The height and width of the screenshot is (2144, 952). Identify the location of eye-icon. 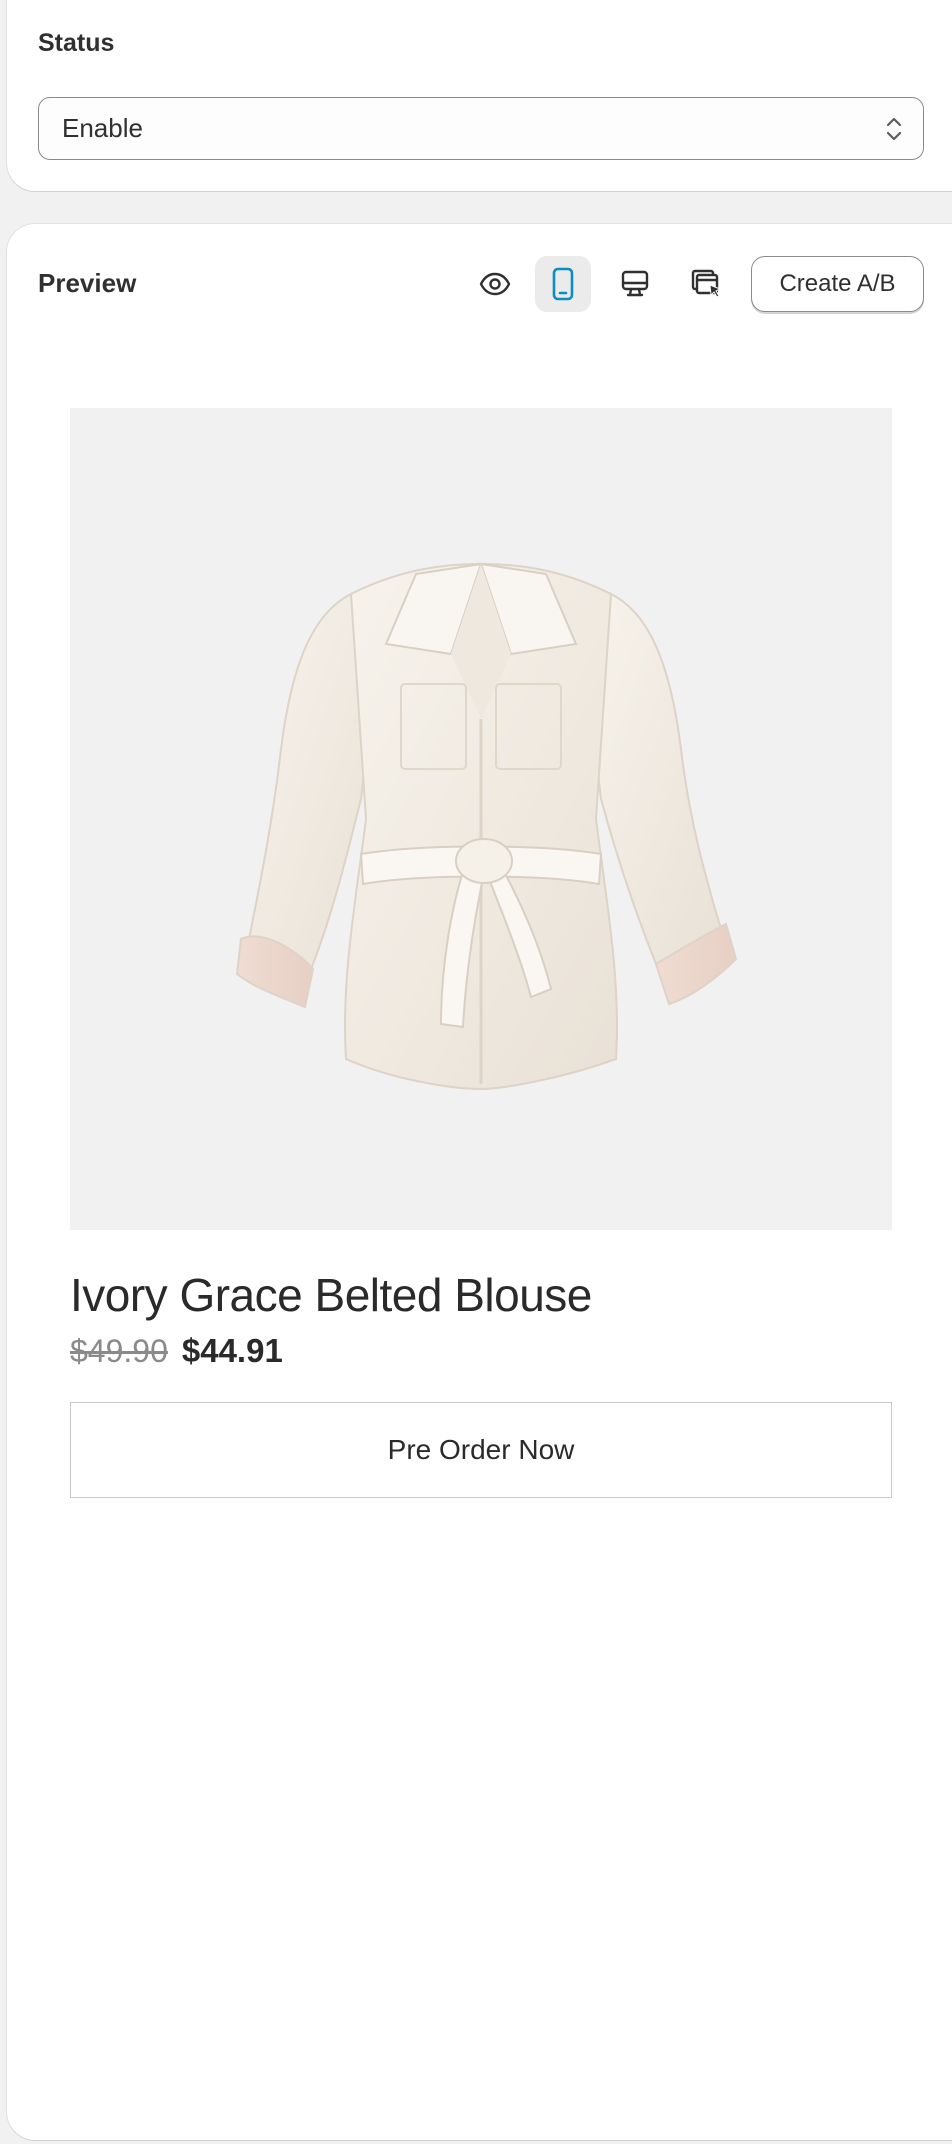
(495, 284).